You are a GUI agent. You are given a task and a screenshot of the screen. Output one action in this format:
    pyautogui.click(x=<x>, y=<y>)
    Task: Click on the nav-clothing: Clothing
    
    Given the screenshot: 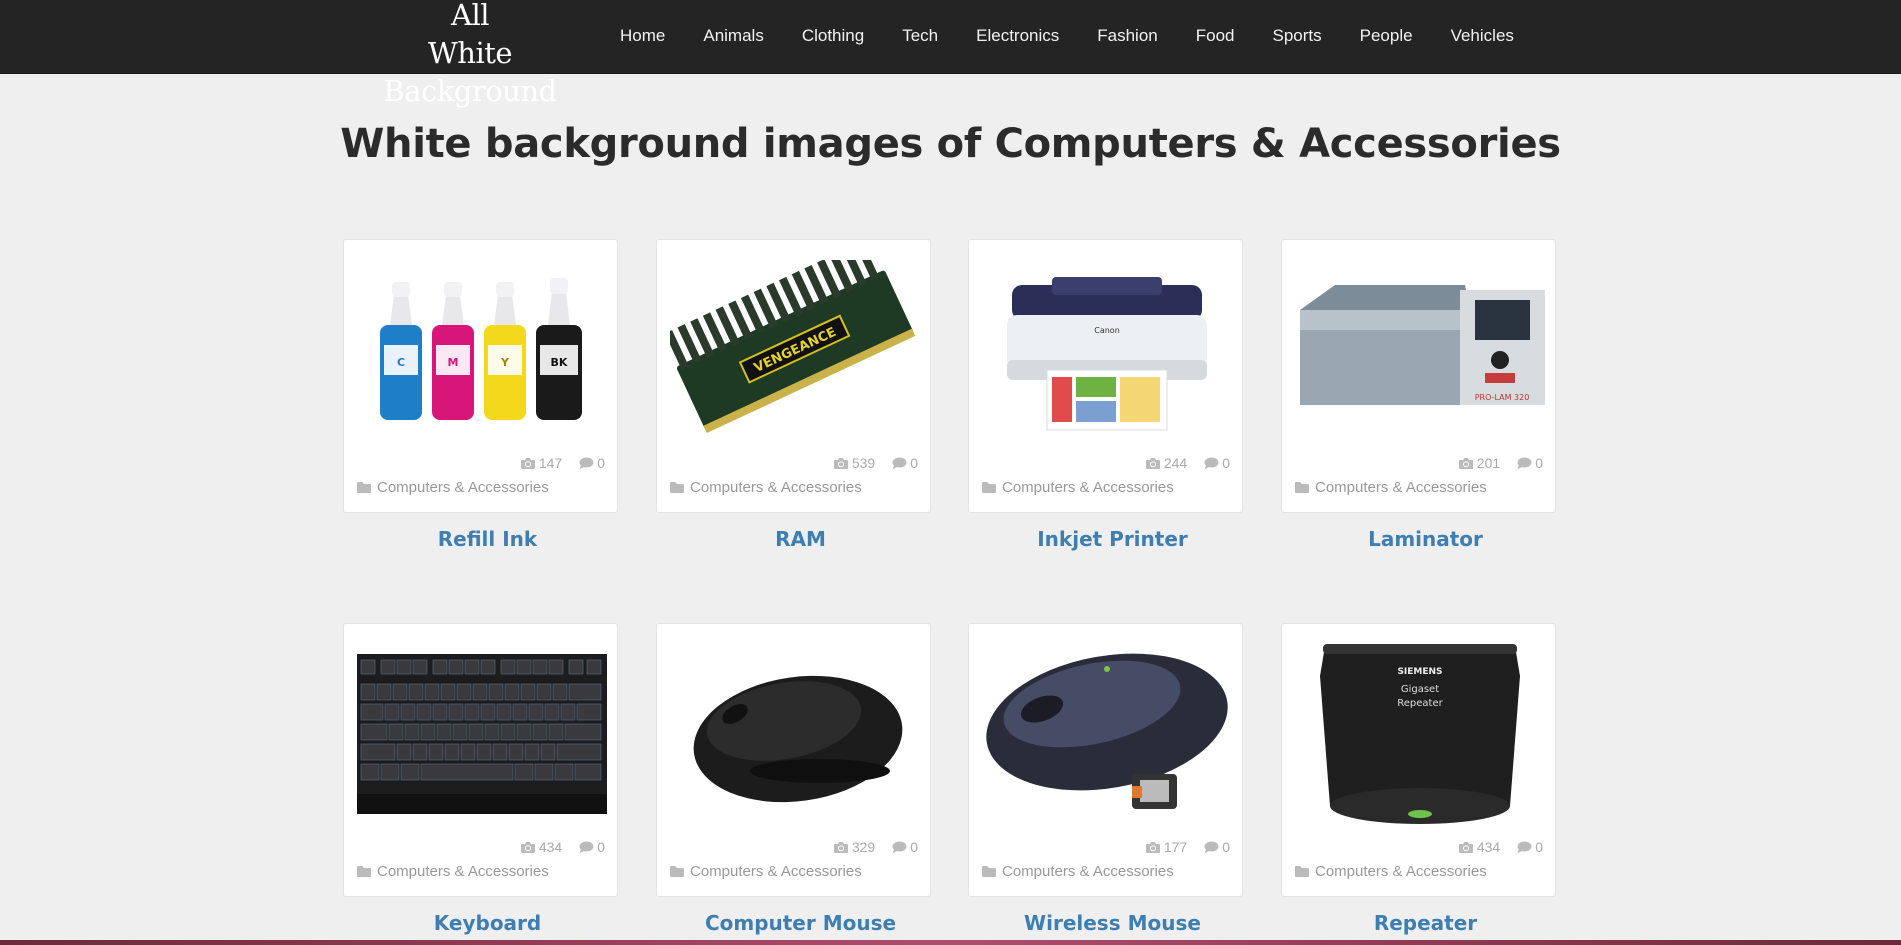 What is the action you would take?
    pyautogui.click(x=833, y=36)
    